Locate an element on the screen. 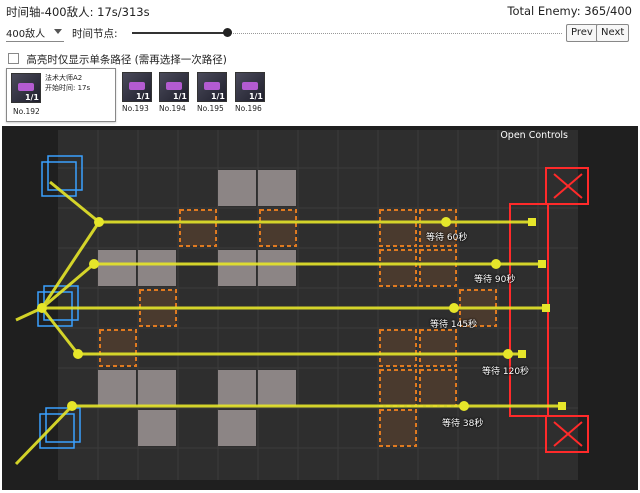 The image size is (640, 493). enemy-card: 1/1 No.193 is located at coordinates (138, 95).